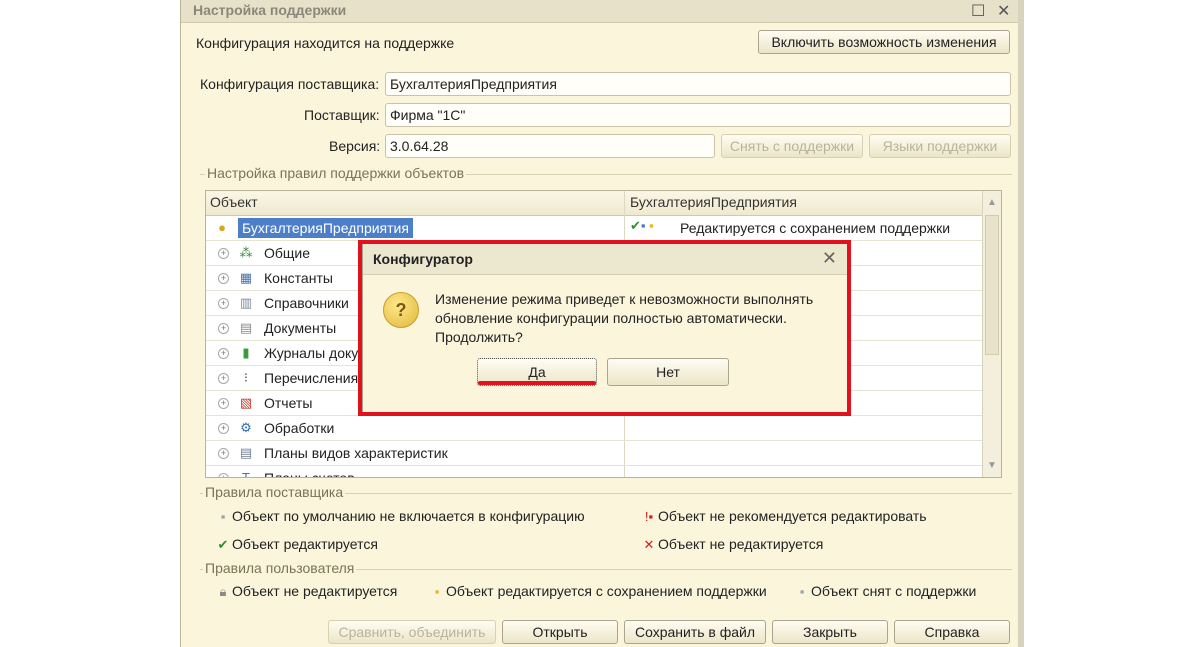 The image size is (1200, 647). Describe the element at coordinates (246, 327) in the screenshot. I see `documents-icon: ▤` at that location.